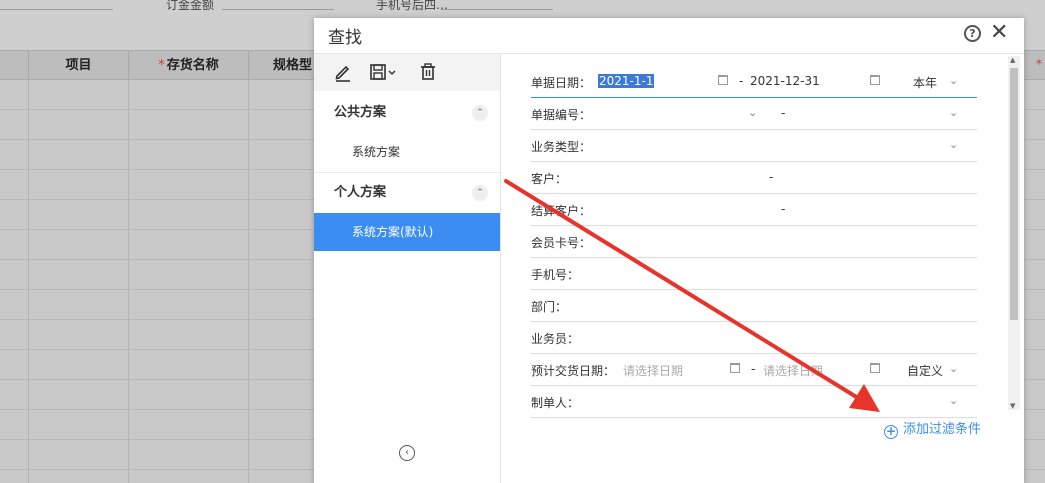 The width and height of the screenshot is (1045, 483). I want to click on arrow-head, so click(864, 398).